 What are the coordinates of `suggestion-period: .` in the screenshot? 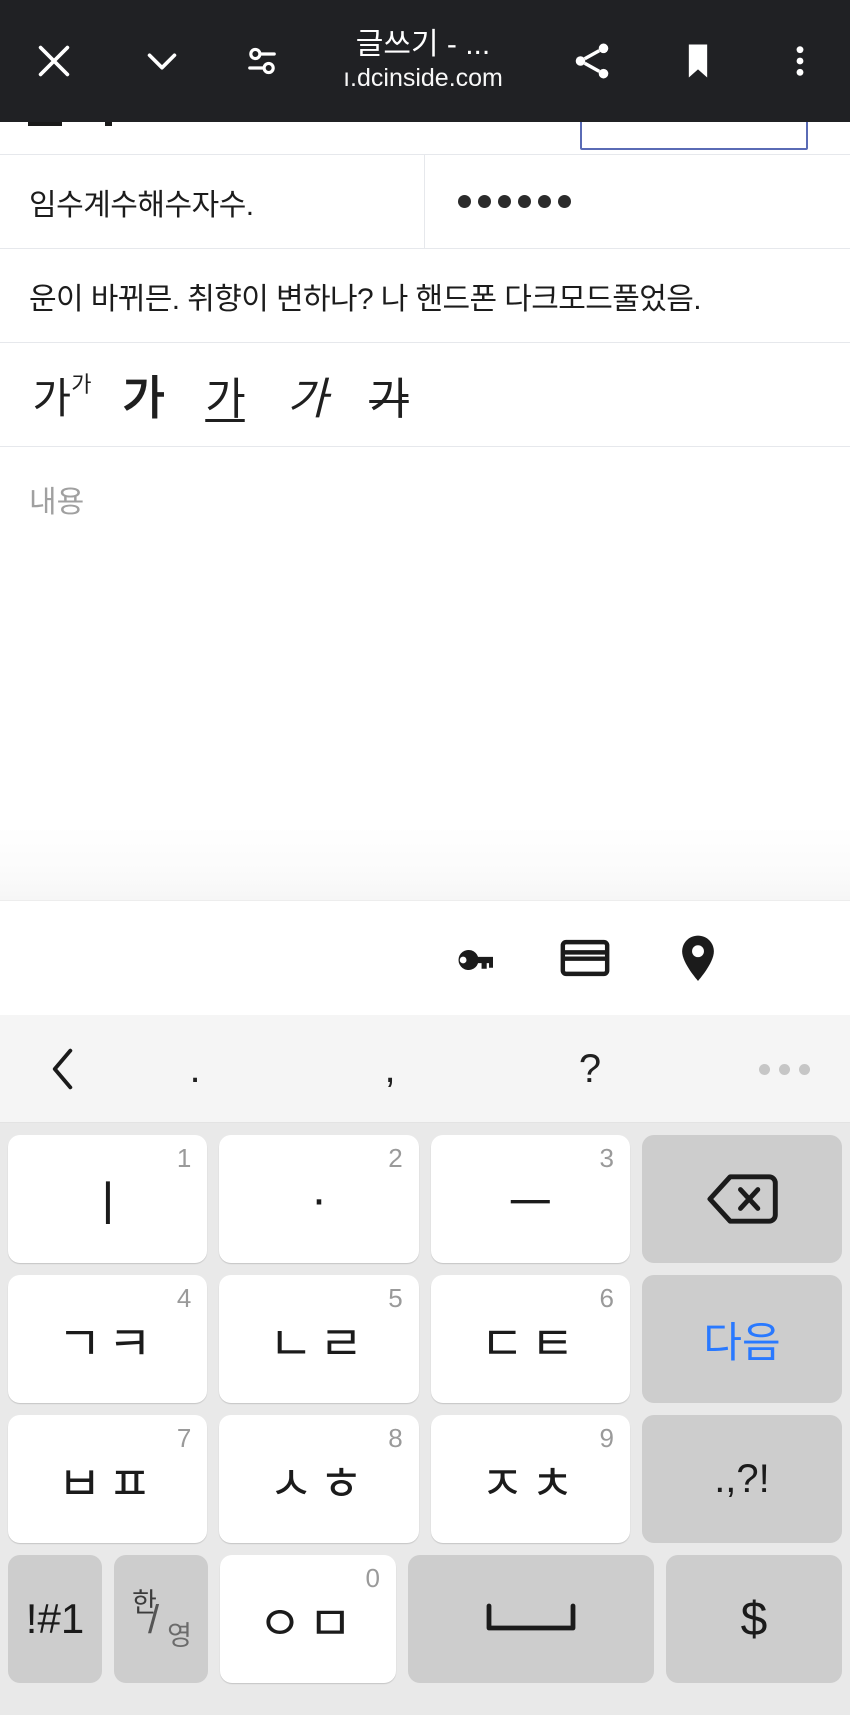 It's located at (195, 1069).